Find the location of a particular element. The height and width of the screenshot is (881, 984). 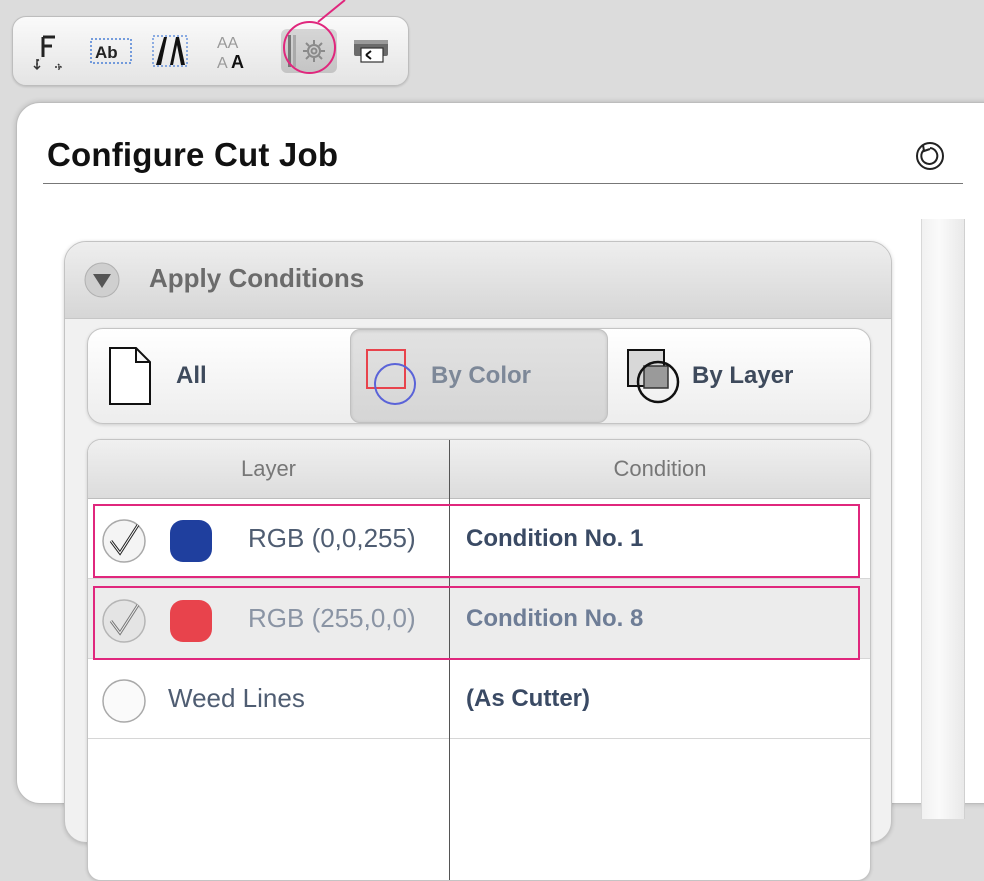

character-spacing-icon is located at coordinates (170, 51).